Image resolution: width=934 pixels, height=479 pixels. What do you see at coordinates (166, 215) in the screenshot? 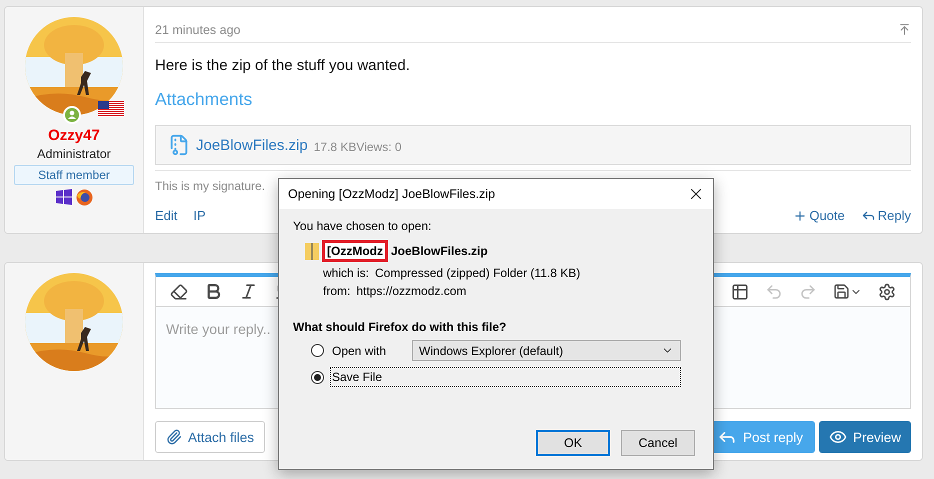
I see `post-action-link: Edit` at bounding box center [166, 215].